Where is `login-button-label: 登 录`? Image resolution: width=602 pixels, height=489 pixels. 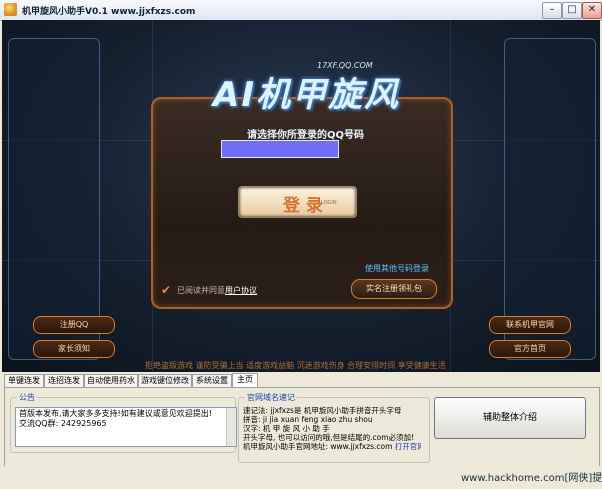
login-button-label: 登 录 is located at coordinates (303, 206).